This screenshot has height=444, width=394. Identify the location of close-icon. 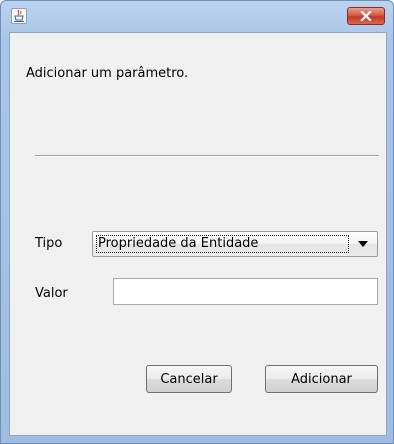
(366, 16).